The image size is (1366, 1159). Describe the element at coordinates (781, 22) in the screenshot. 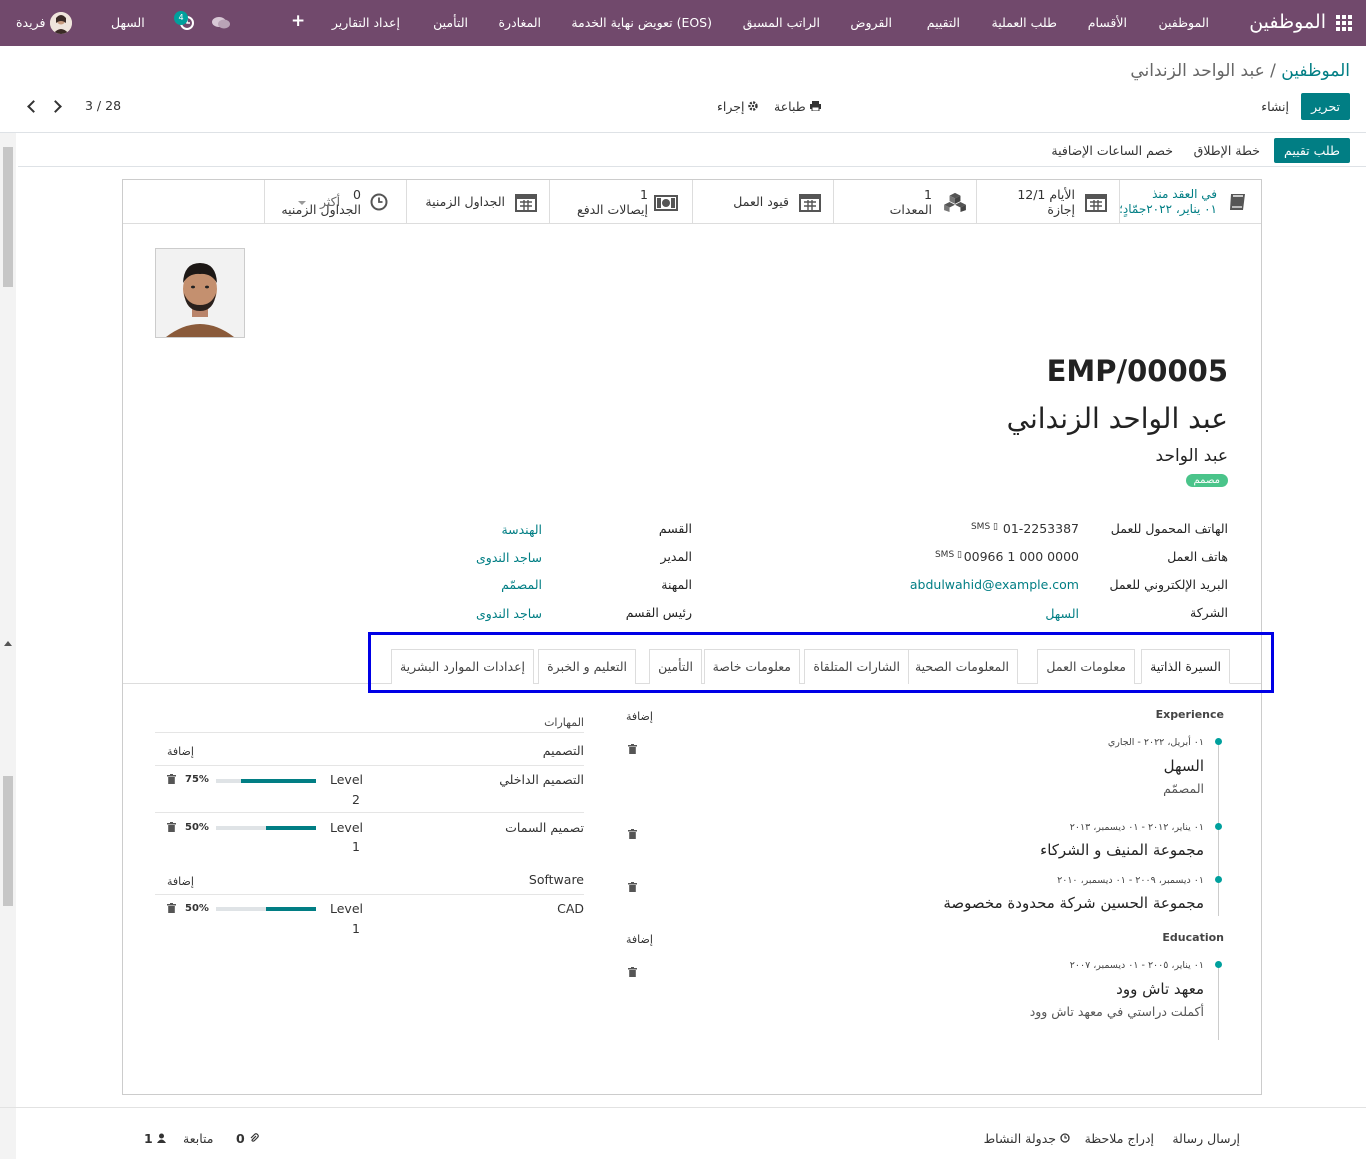

I see `menu-advance-salary: الراتب المسبق` at that location.